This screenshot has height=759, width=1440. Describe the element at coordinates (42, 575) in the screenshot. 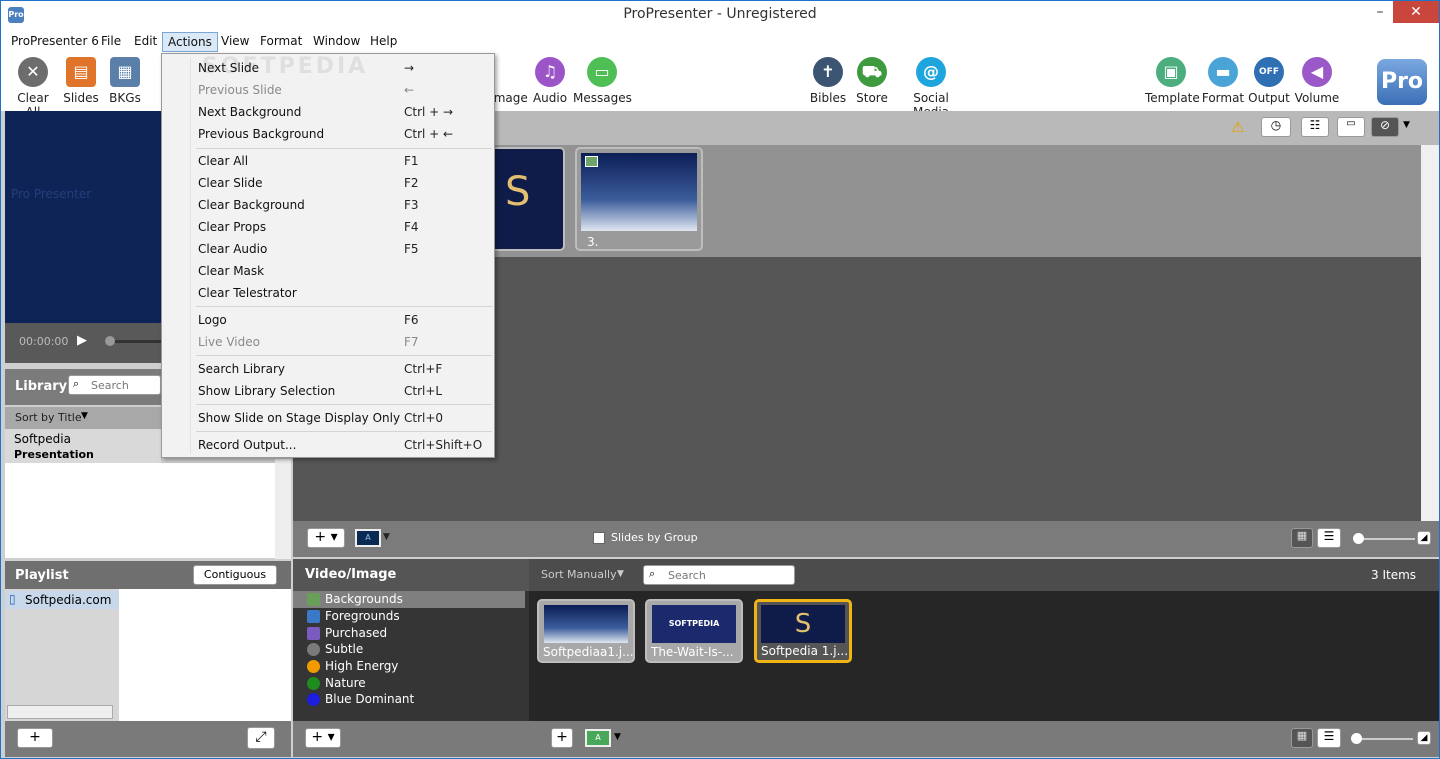

I see `playlist-title: Playlist` at that location.